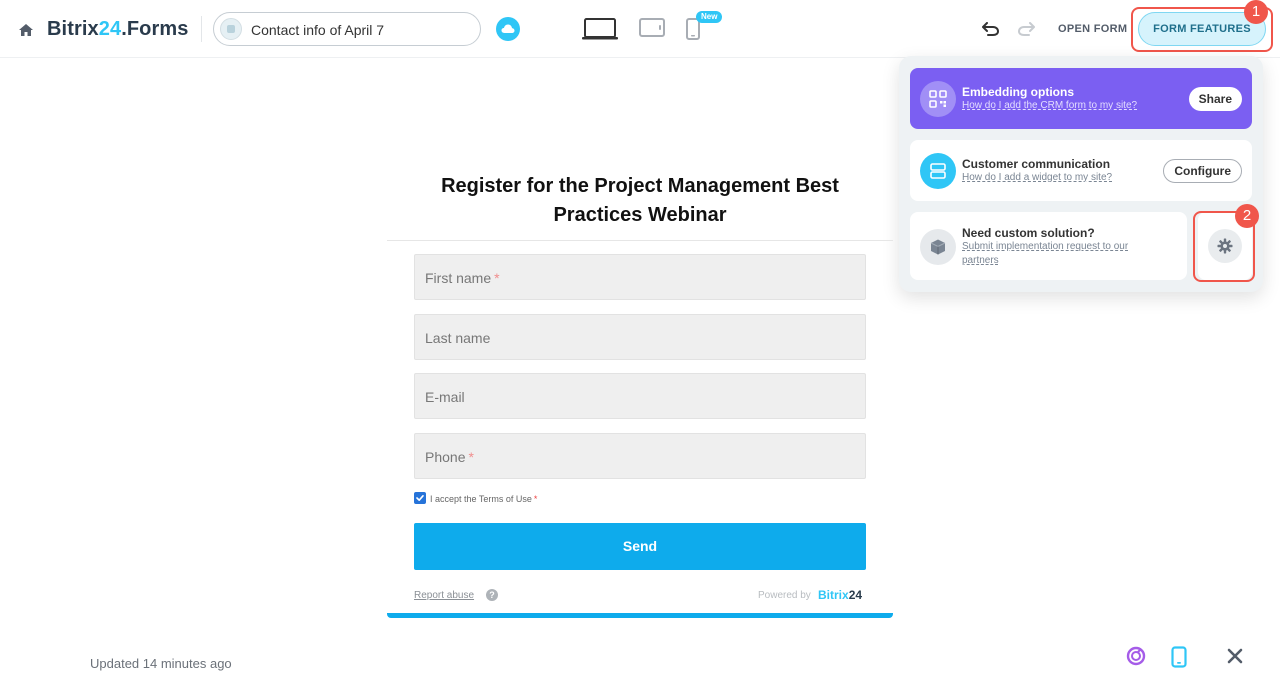 Image resolution: width=1280 pixels, height=696 pixels. I want to click on app-title: Bitrix24.Forms, so click(117, 29).